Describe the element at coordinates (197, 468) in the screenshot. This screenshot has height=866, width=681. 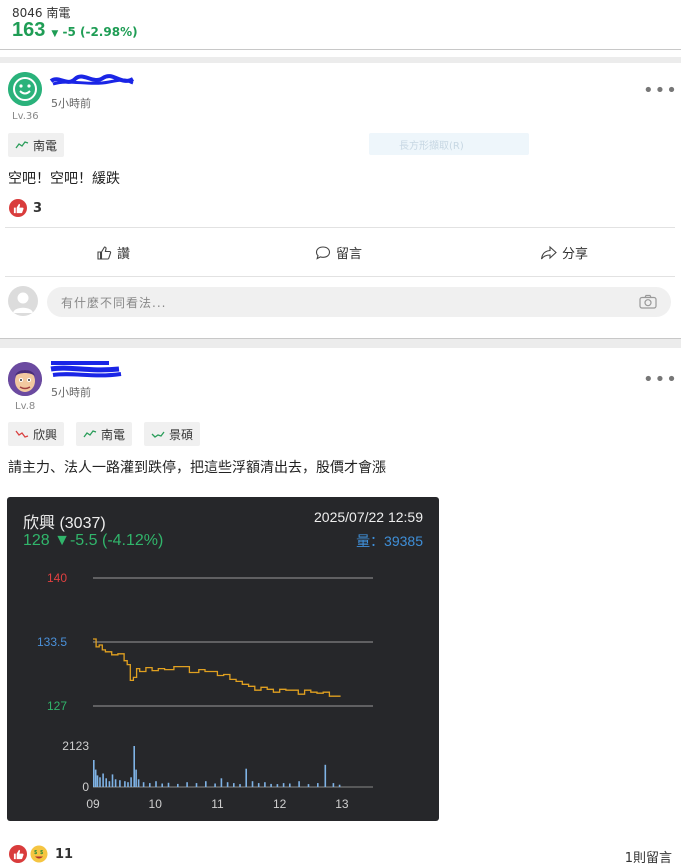
I see `post-text: 請主力、法人一路灌到跌停，把這些浮額清出去，股價才會漲` at that location.